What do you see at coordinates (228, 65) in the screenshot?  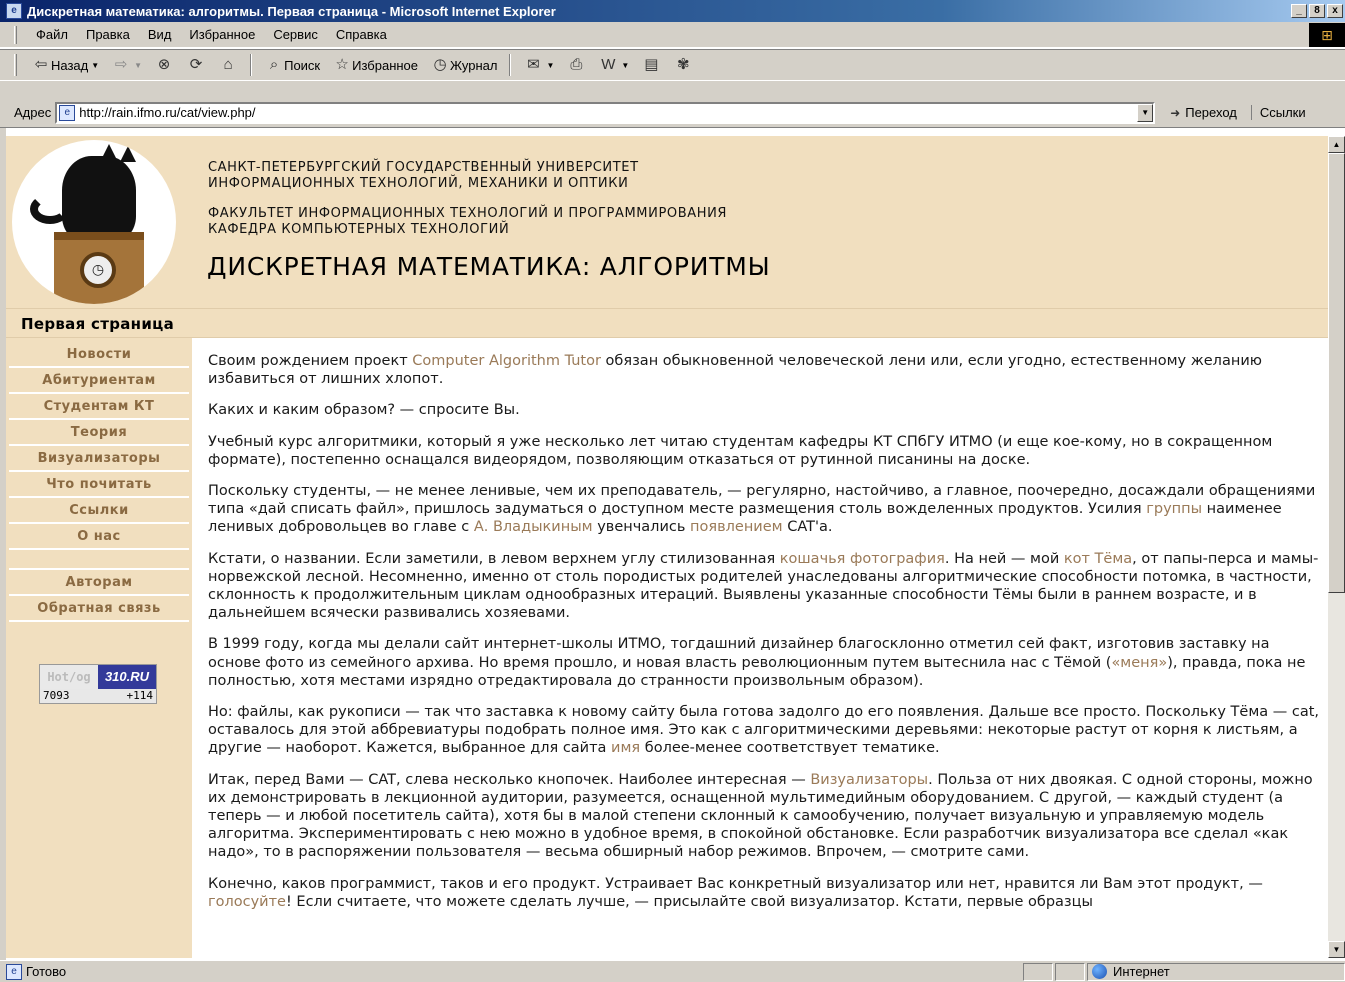 I see `home-button: ⌂` at bounding box center [228, 65].